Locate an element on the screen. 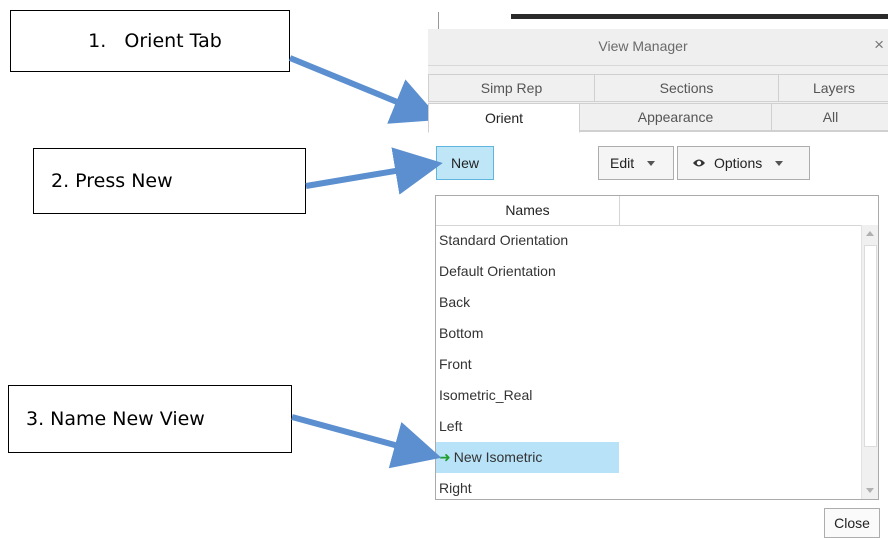  close-icon: × is located at coordinates (879, 45).